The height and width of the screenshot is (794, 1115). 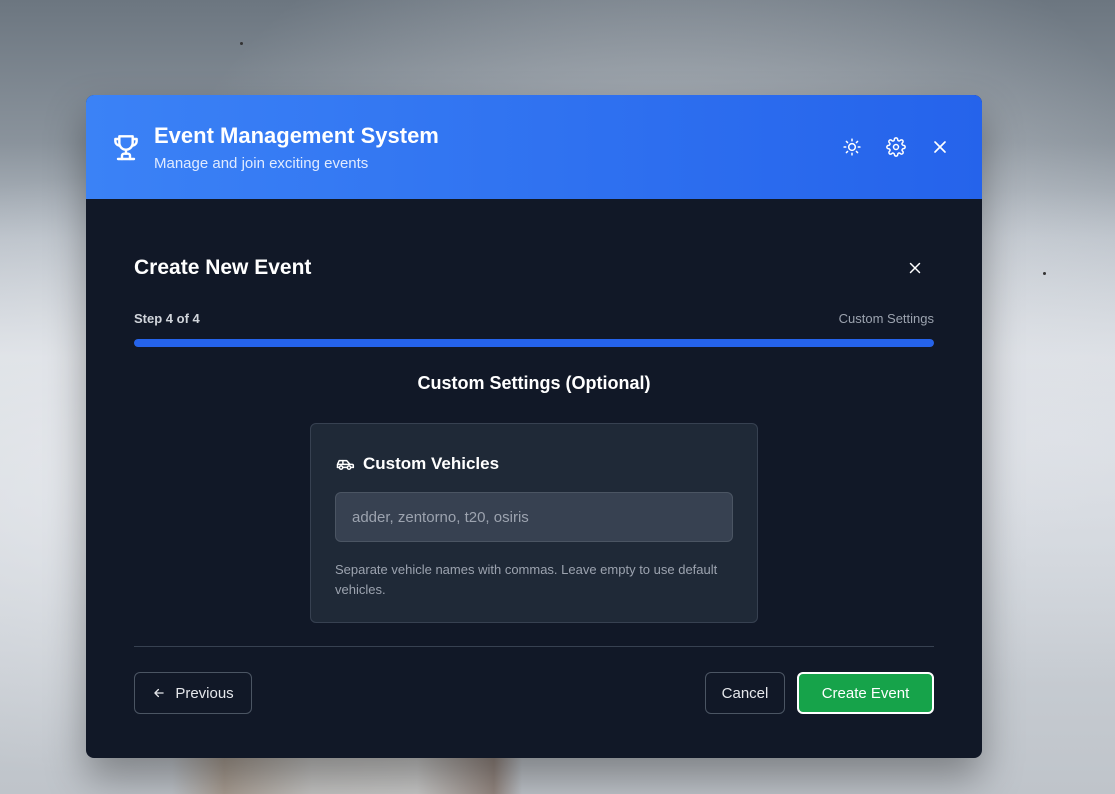 What do you see at coordinates (431, 463) in the screenshot?
I see `card-title: Custom Vehicles` at bounding box center [431, 463].